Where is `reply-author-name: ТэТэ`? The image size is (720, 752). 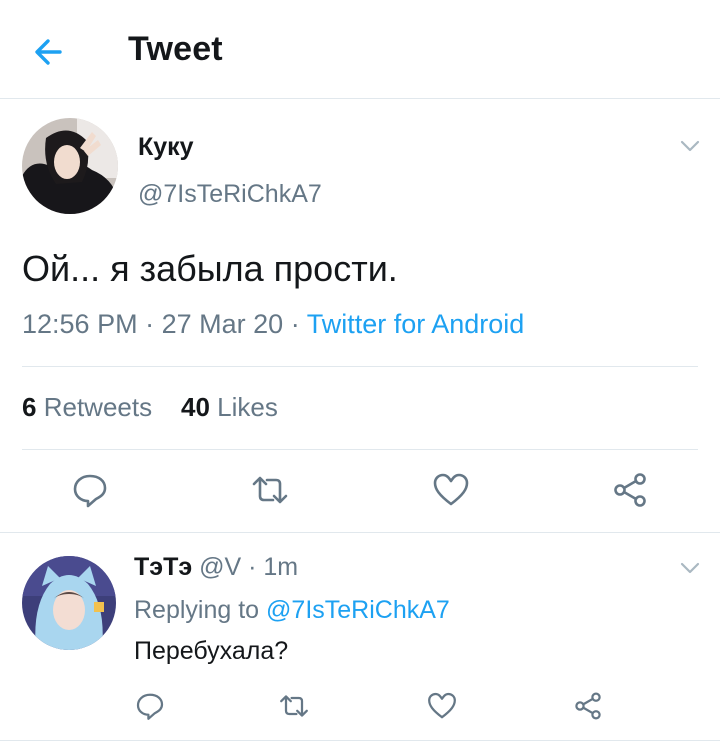 reply-author-name: ТэТэ is located at coordinates (163, 567).